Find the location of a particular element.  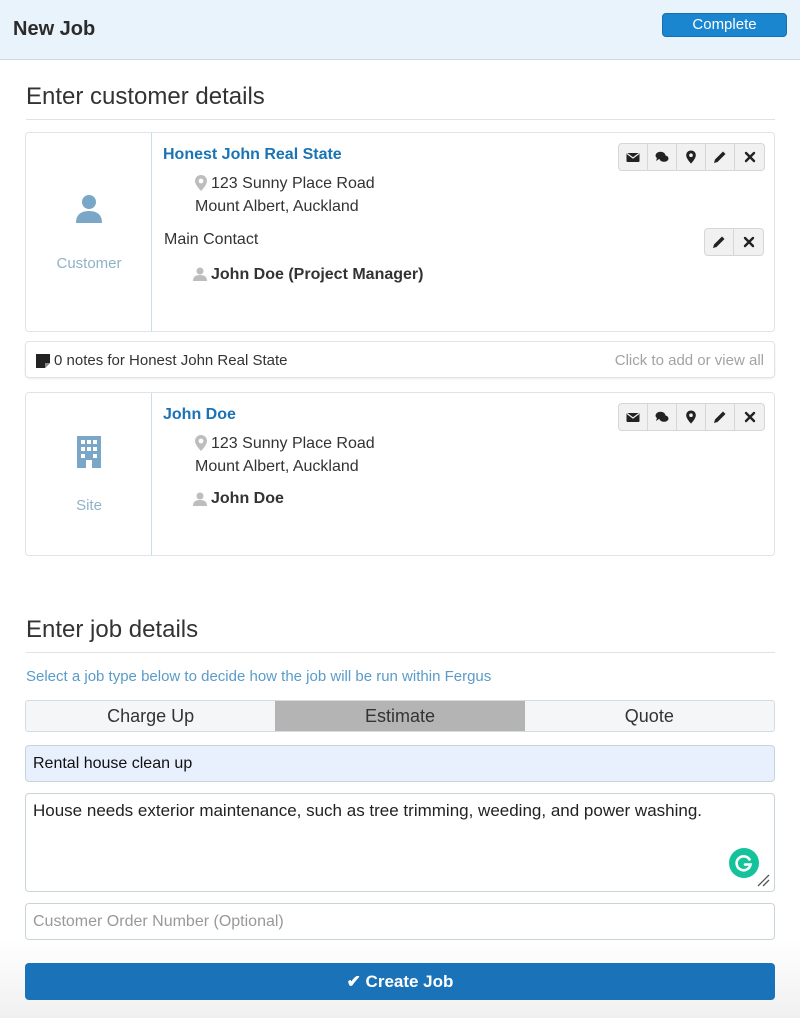

notes-count-text: 0 notes for Honest John Real State is located at coordinates (171, 360).